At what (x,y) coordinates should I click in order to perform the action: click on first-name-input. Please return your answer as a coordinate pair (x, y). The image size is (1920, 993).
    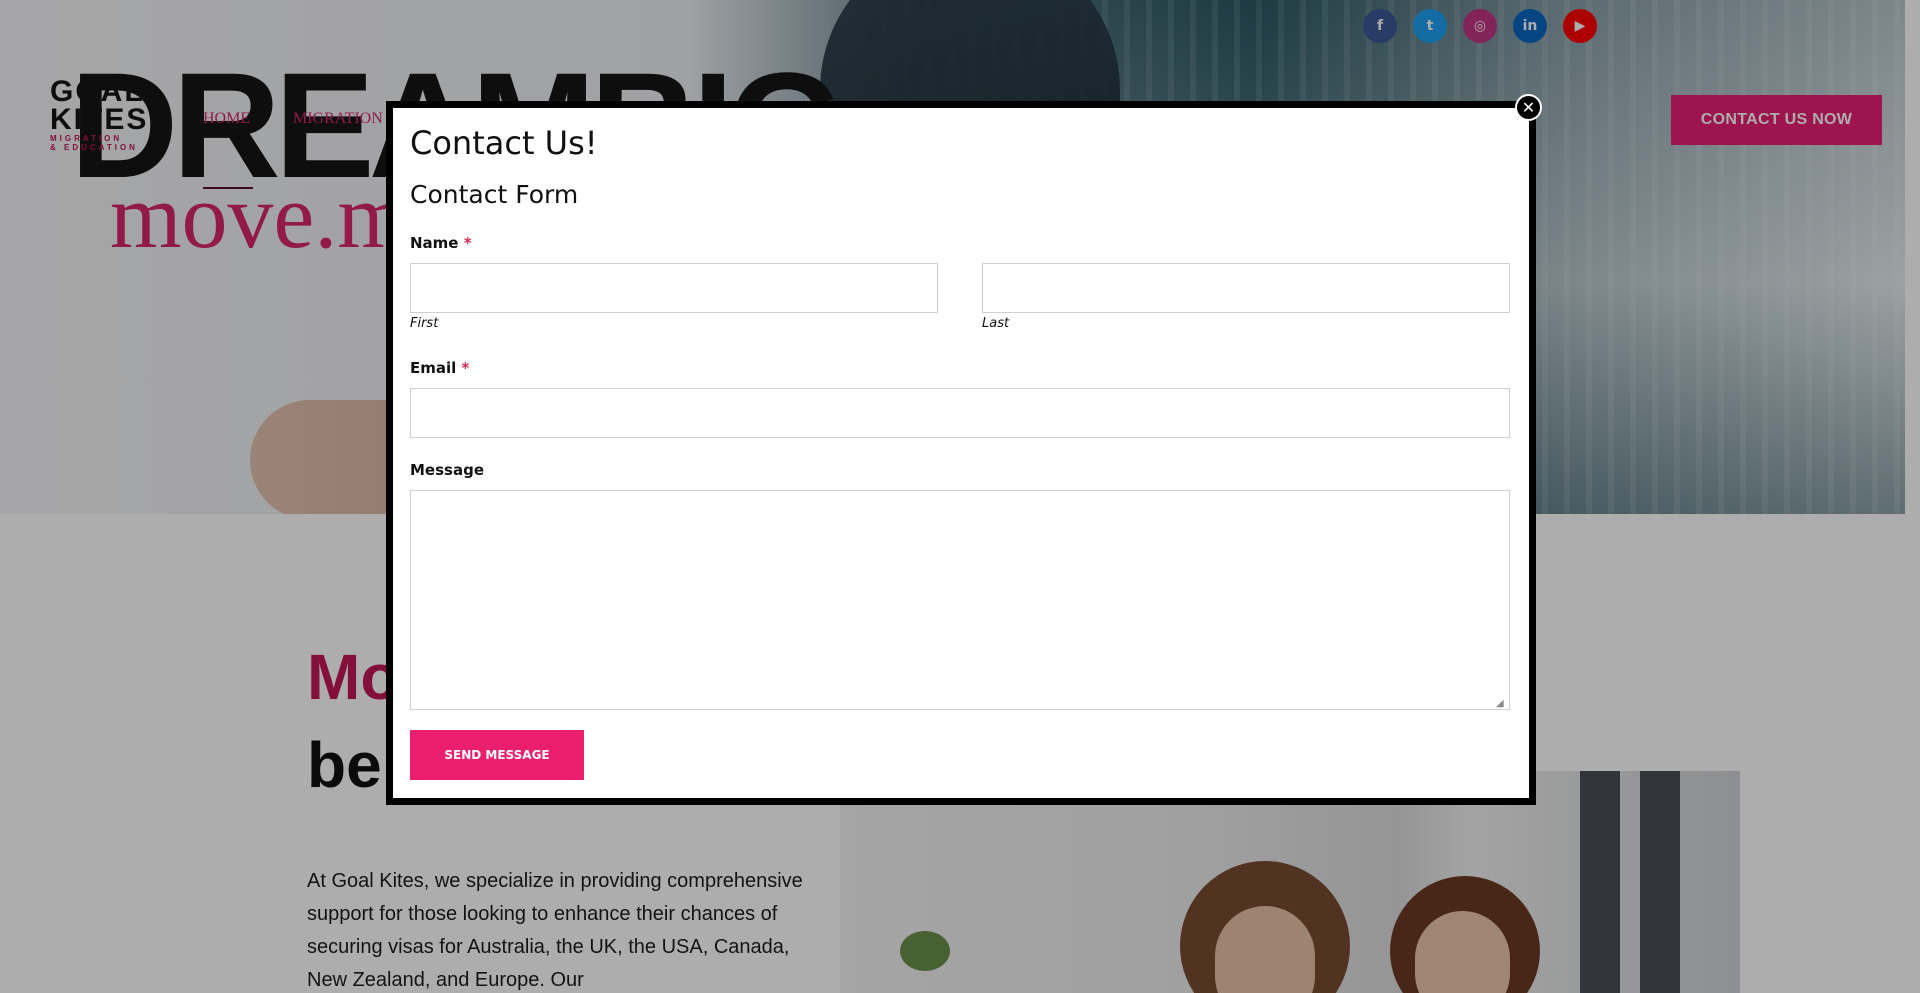
    Looking at the image, I should click on (674, 288).